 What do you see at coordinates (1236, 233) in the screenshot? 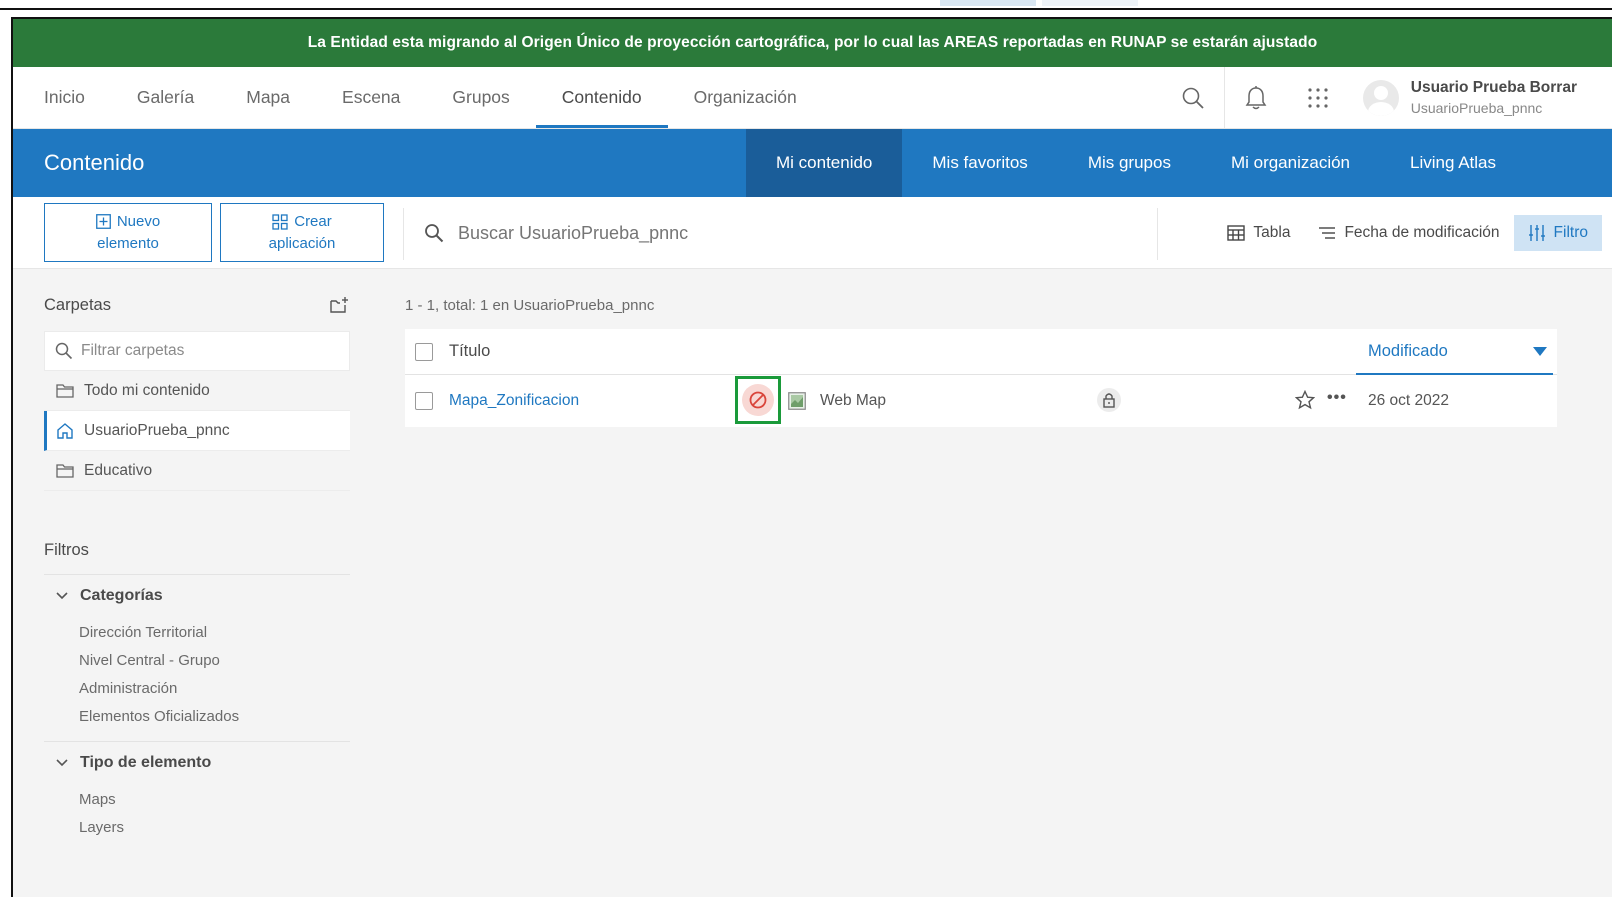
I see `table-icon` at bounding box center [1236, 233].